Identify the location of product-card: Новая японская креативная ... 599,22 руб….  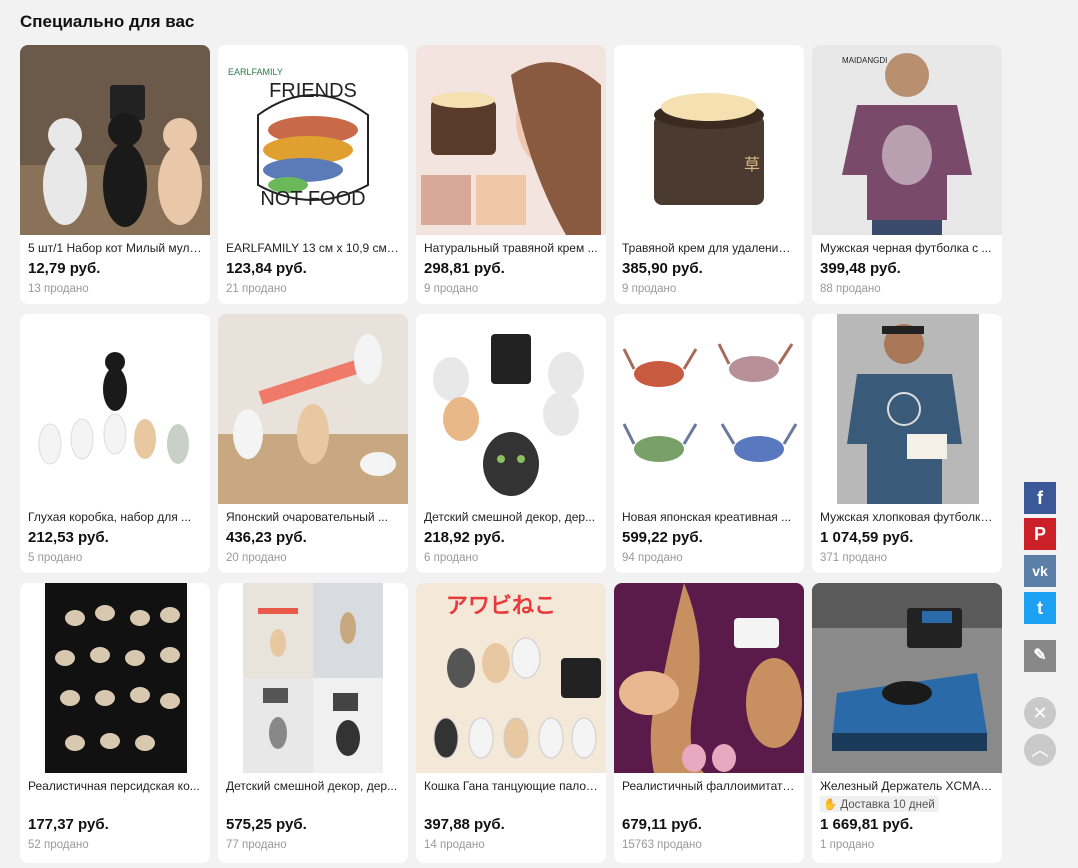
(709, 443).